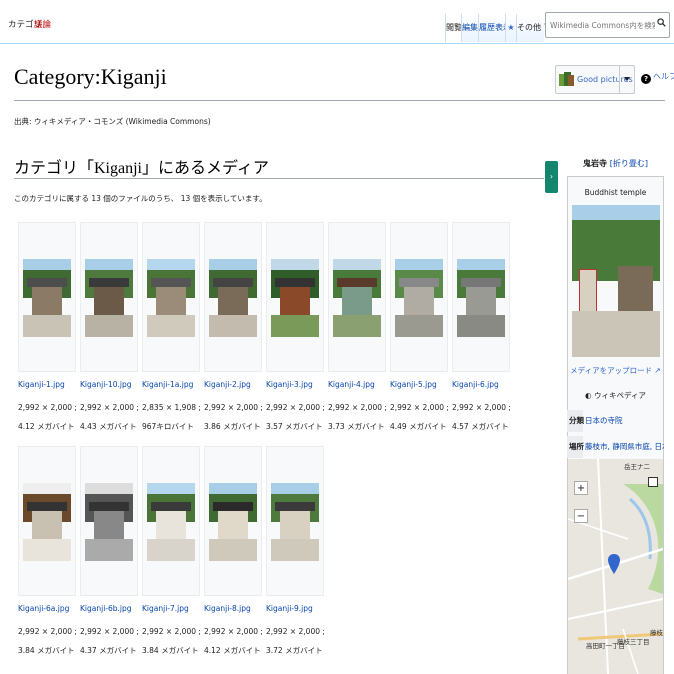  I want to click on file-name-link: Kiganji-10.jpg, so click(106, 384).